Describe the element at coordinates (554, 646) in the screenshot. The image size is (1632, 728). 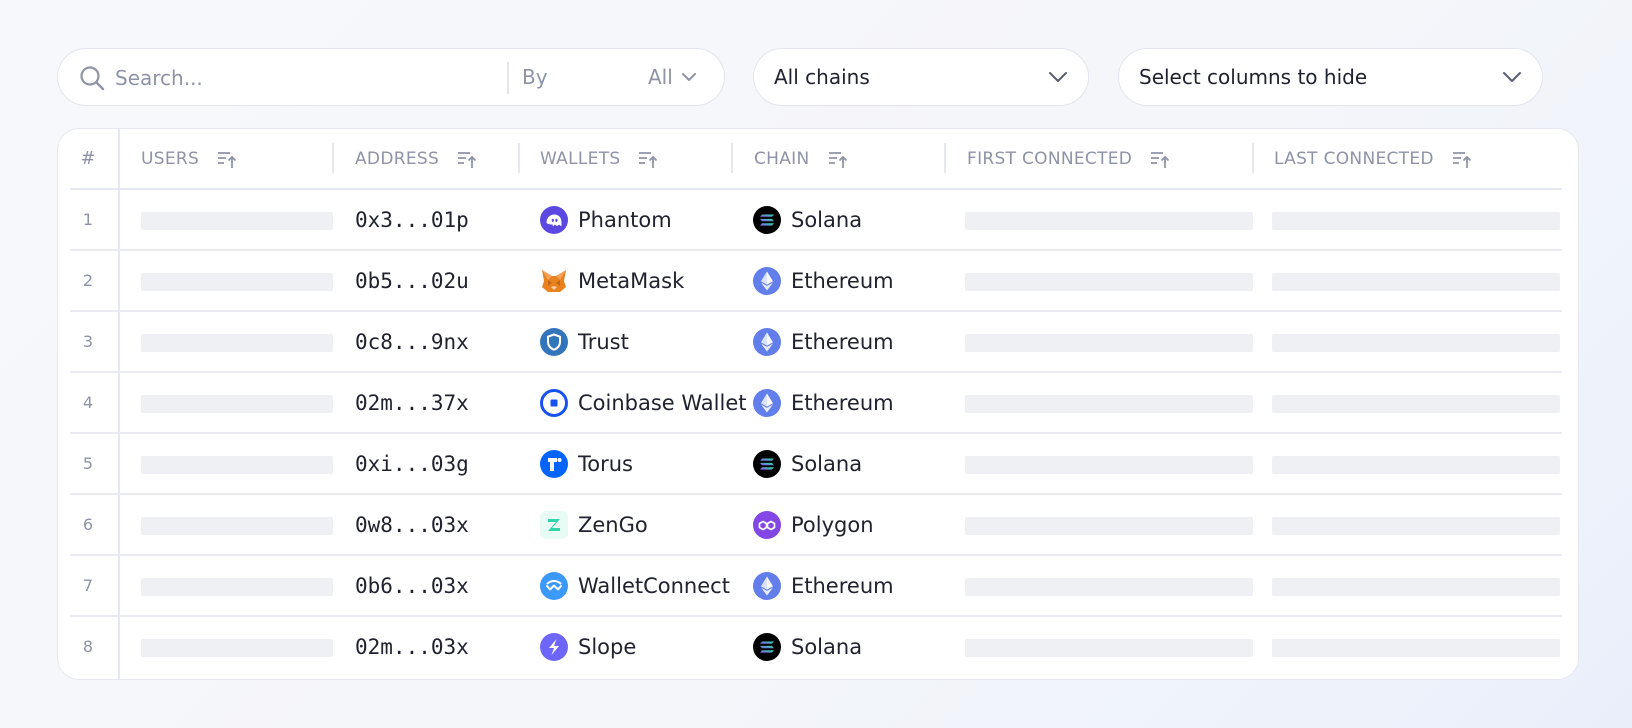
I see `slope-icon` at that location.